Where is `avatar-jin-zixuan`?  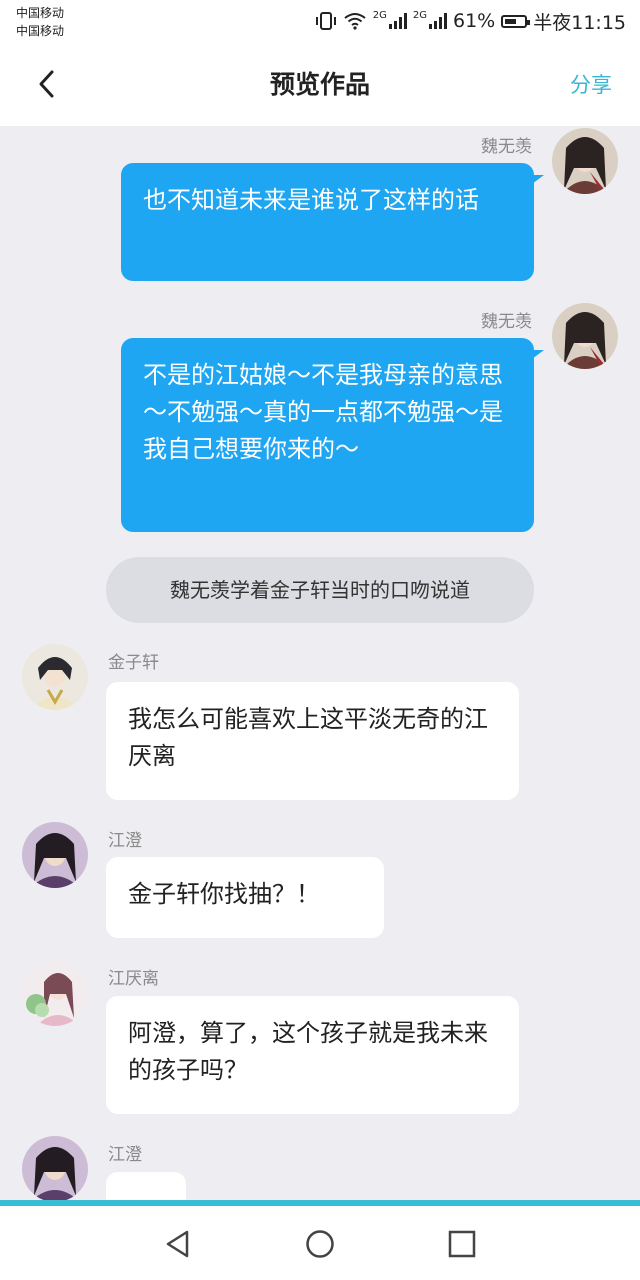
avatar-jin-zixuan is located at coordinates (55, 677).